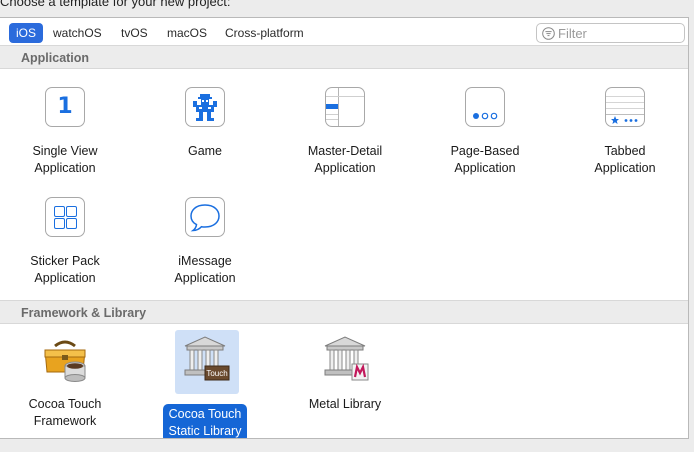 The image size is (694, 452). I want to click on template-master-detail-application: Master-Detail Application, so click(345, 136).